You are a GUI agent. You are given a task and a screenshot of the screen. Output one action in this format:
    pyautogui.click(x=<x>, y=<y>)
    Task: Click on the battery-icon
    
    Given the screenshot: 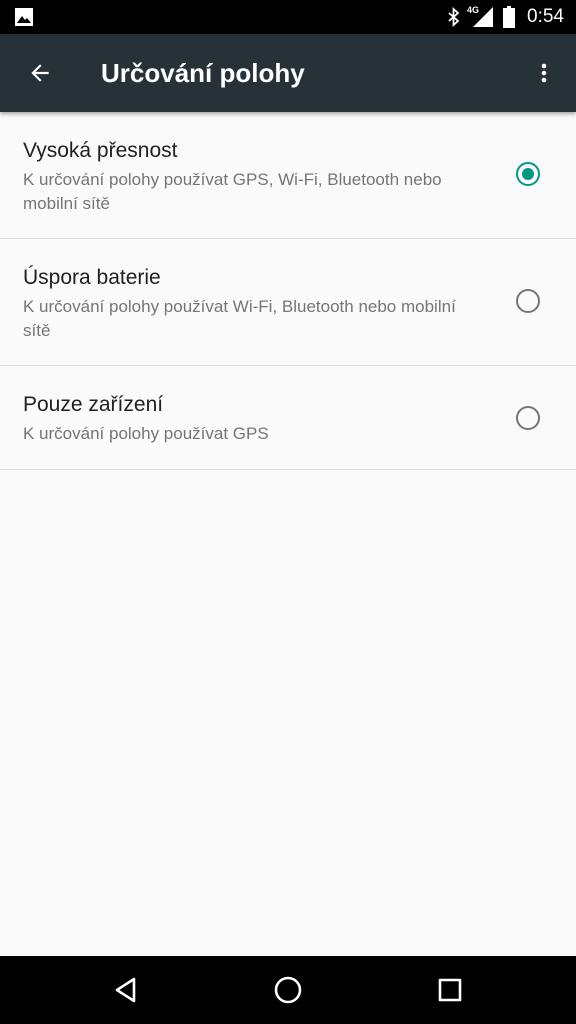 What is the action you would take?
    pyautogui.click(x=509, y=17)
    